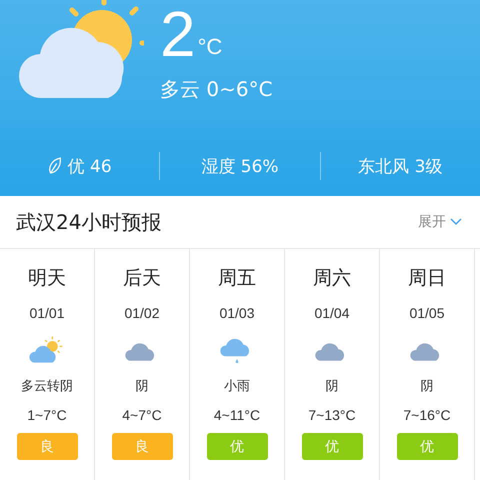  What do you see at coordinates (47, 415) in the screenshot?
I see `day-temperature: 1~7°C` at bounding box center [47, 415].